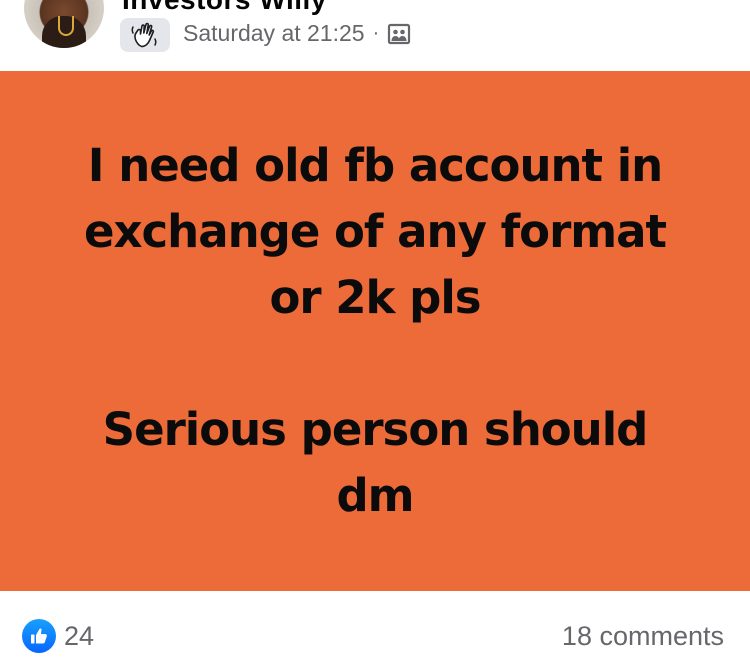  I want to click on post-meta: Saturday at 21:25 ·, so click(297, 33).